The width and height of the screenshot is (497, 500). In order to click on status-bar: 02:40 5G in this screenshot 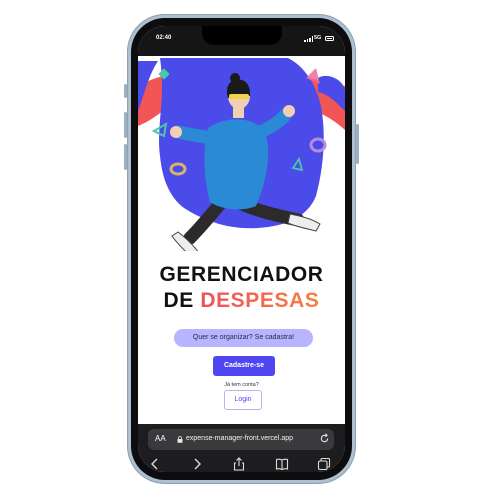, I will do `click(241, 41)`.